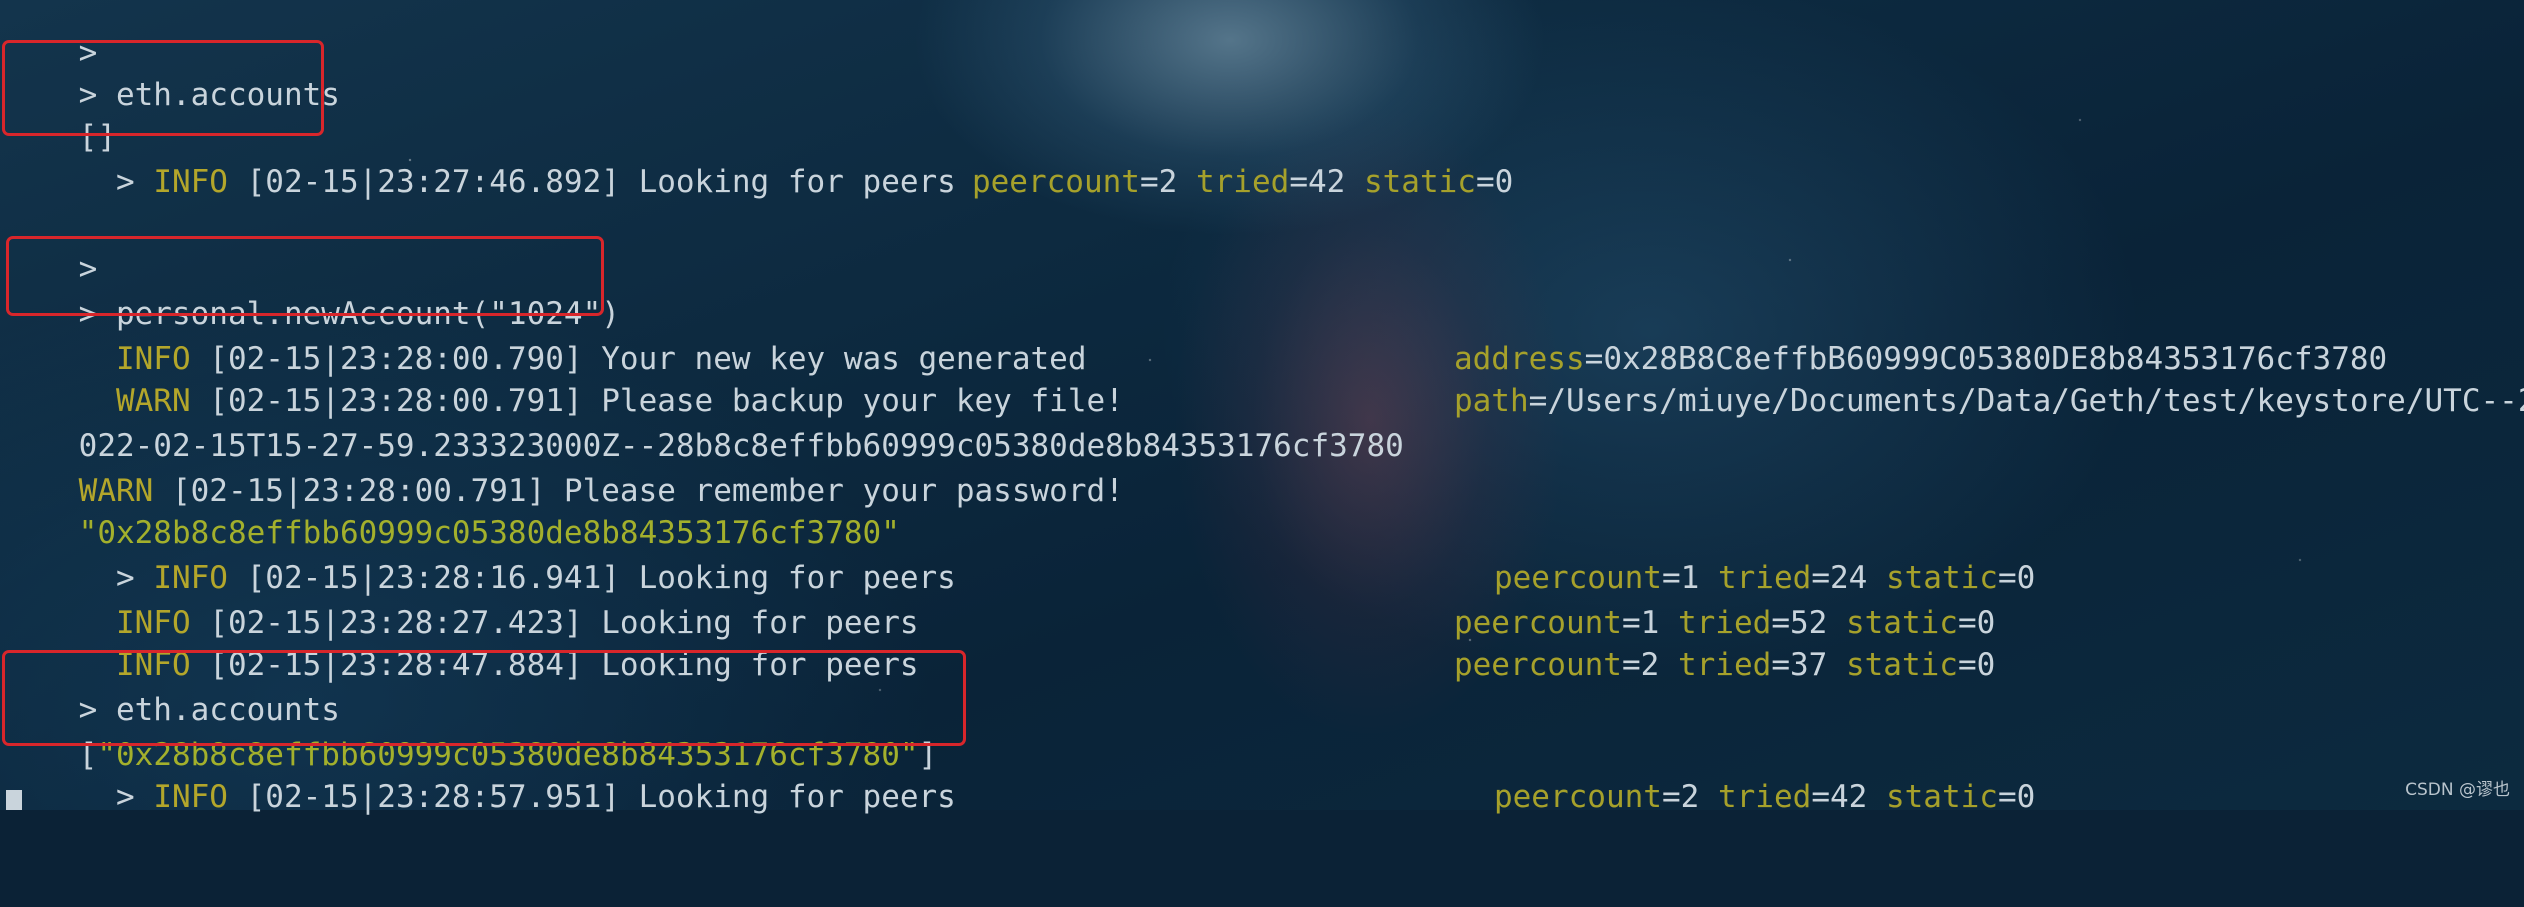 The width and height of the screenshot is (2524, 907). Describe the element at coordinates (163, 88) in the screenshot. I see `highlight-box-eth-accounts` at that location.